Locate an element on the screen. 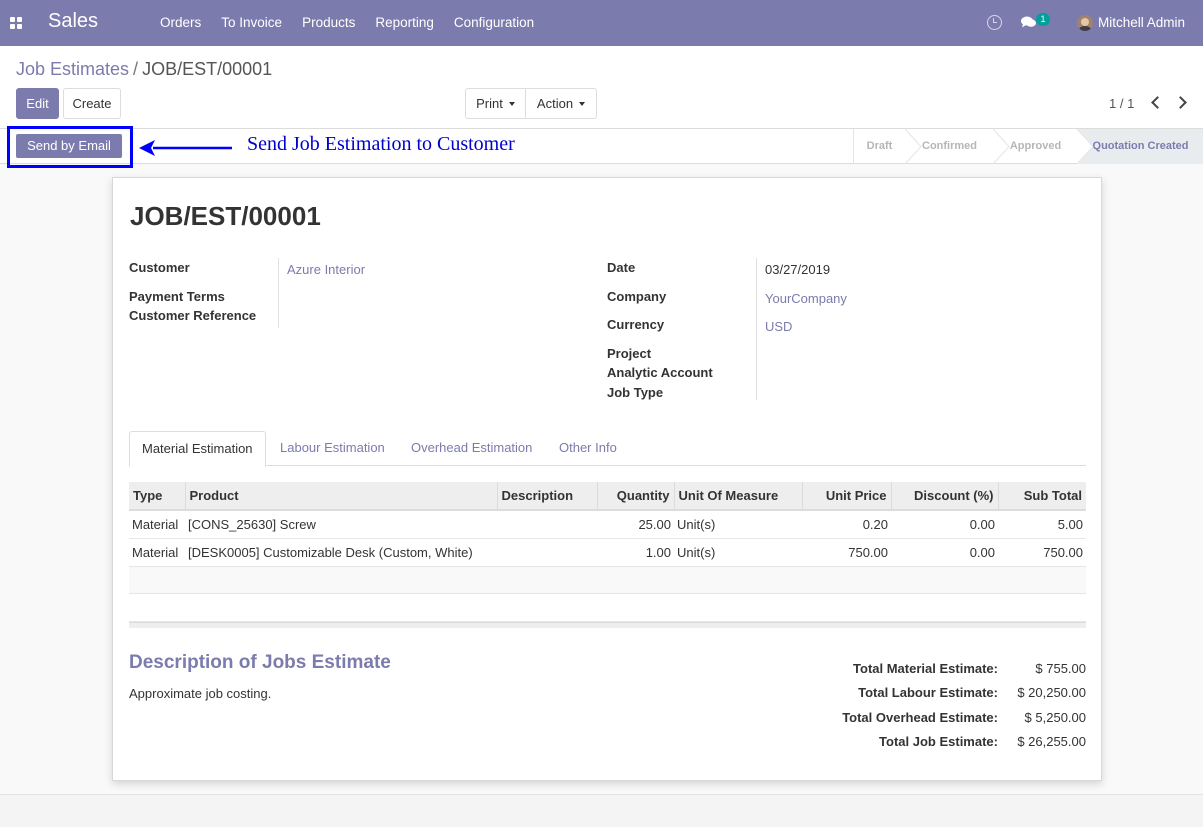  chat-icon is located at coordinates (1028, 22).